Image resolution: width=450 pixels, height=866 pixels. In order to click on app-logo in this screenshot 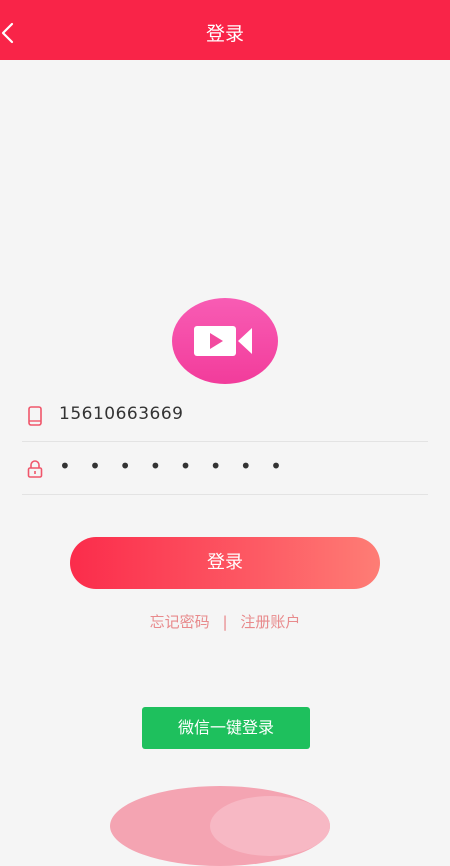, I will do `click(225, 341)`.